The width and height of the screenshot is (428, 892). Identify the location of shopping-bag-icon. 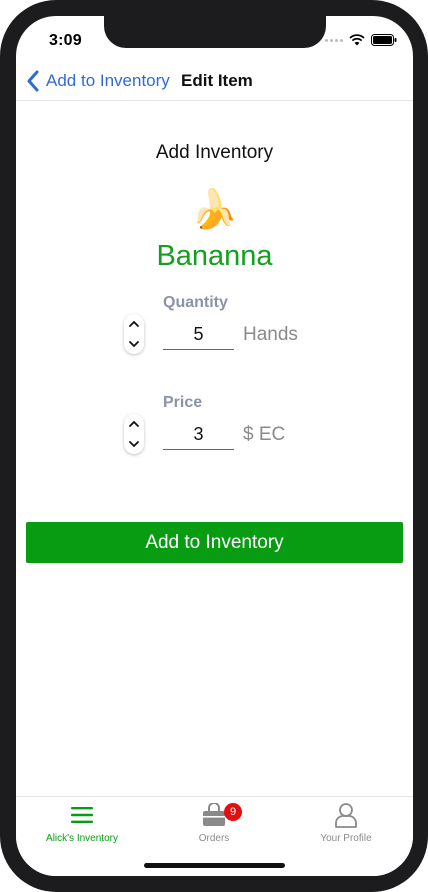
(214, 814).